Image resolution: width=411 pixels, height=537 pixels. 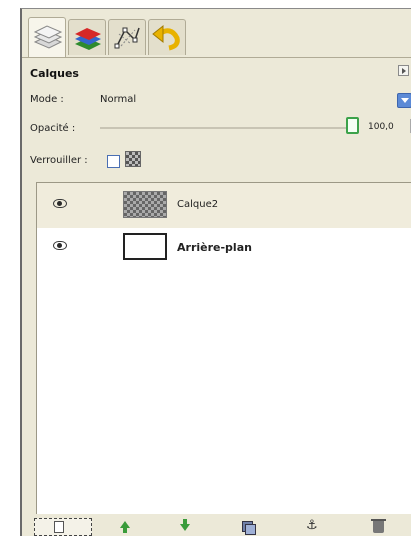 What do you see at coordinates (216, 525) in the screenshot?
I see `layer-toolbar: ⚓` at bounding box center [216, 525].